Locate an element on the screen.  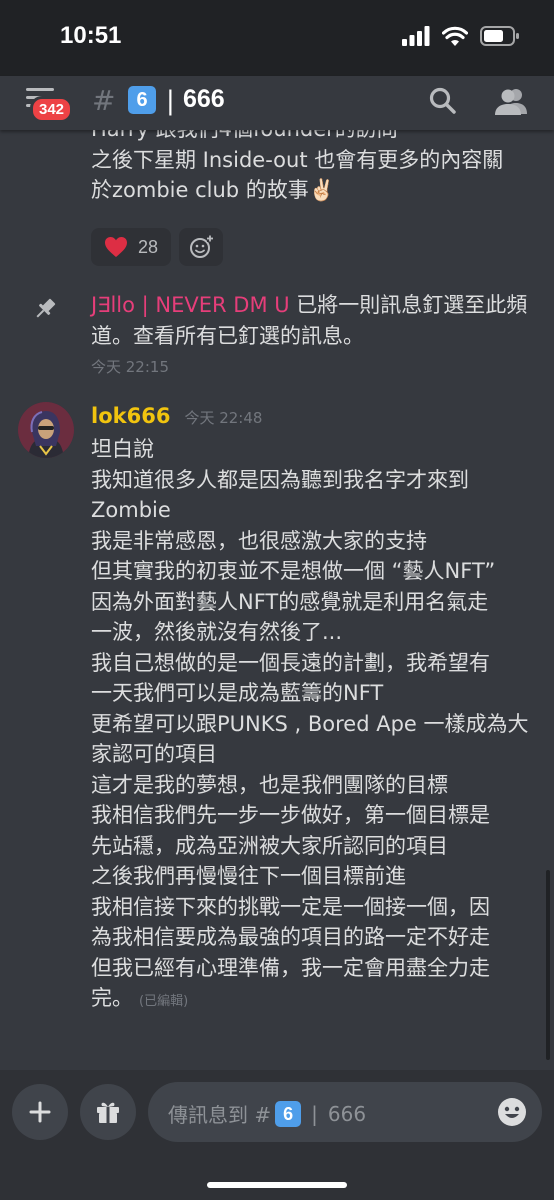
cellular-signal-icon is located at coordinates (416, 36).